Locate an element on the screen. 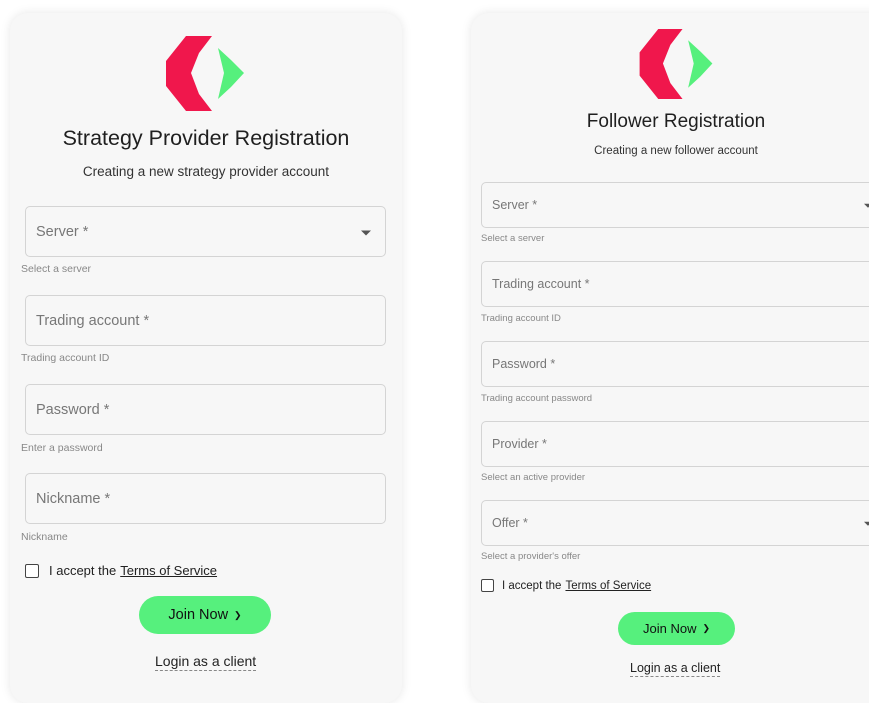  page-title: Strategy Provider Registration is located at coordinates (206, 138).